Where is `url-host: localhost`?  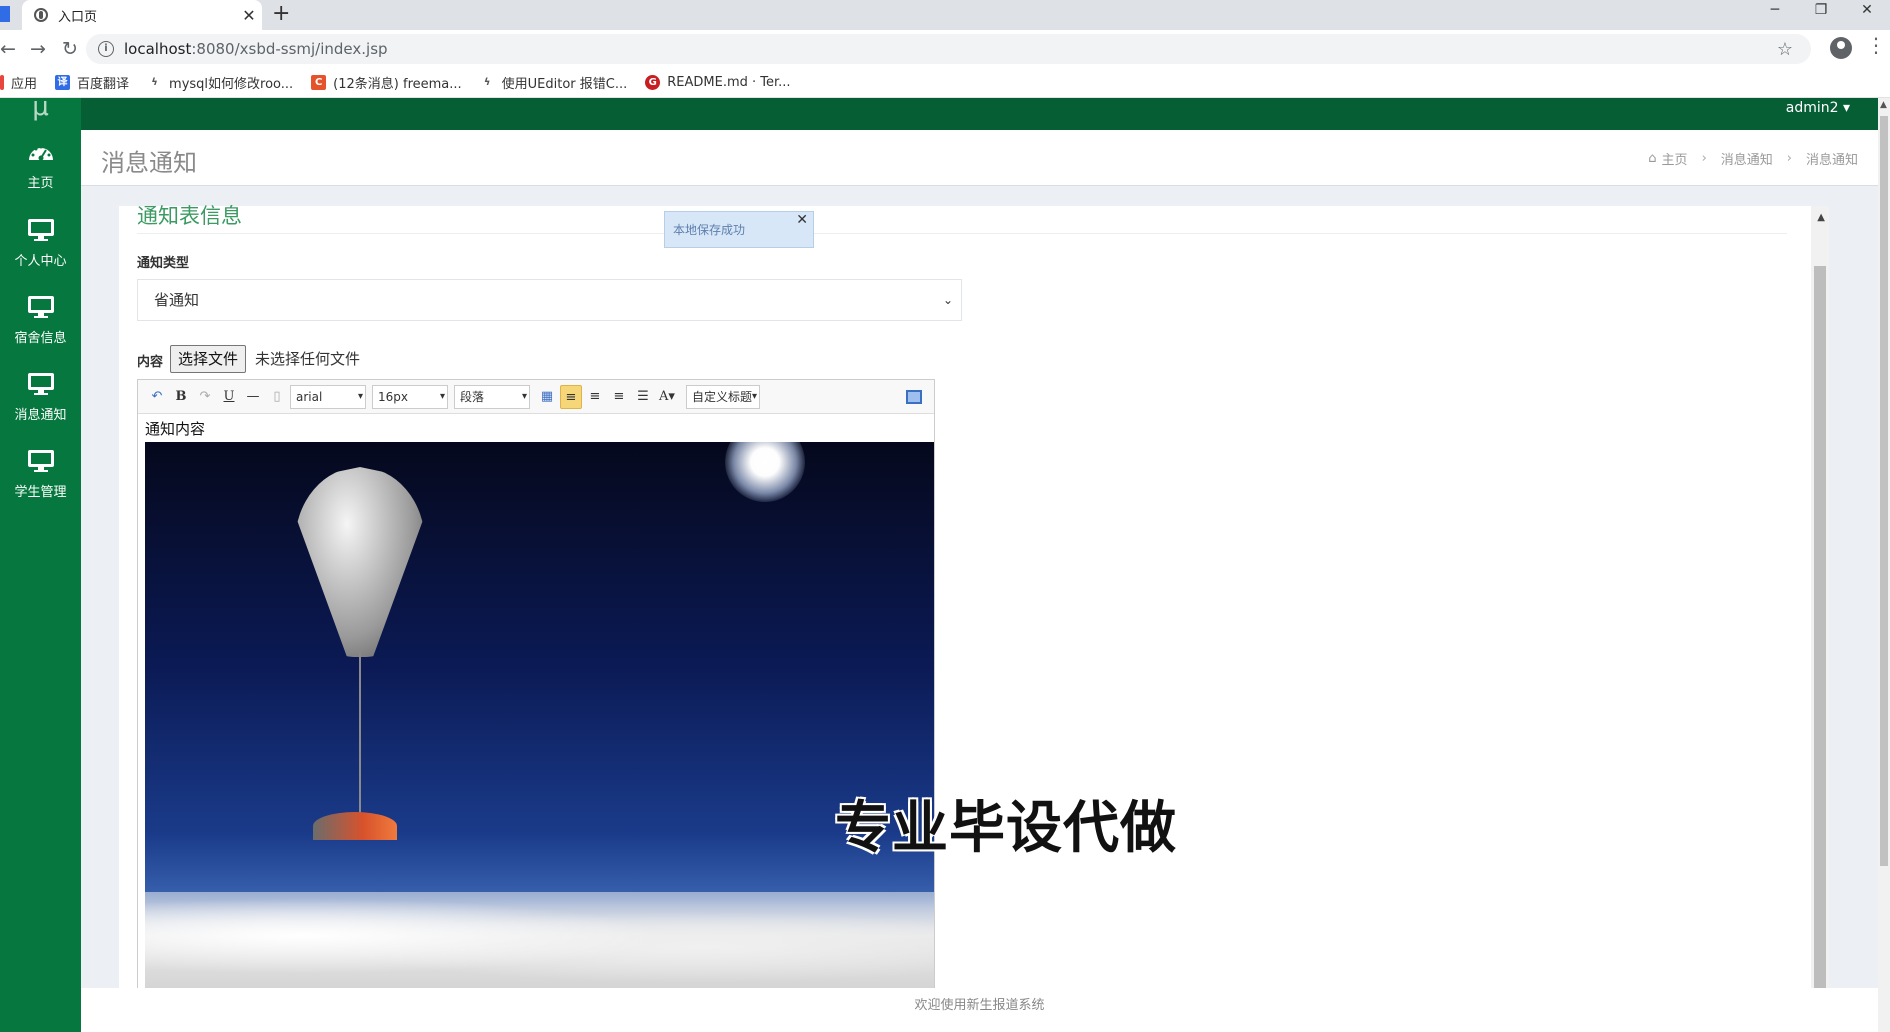 url-host: localhost is located at coordinates (158, 49).